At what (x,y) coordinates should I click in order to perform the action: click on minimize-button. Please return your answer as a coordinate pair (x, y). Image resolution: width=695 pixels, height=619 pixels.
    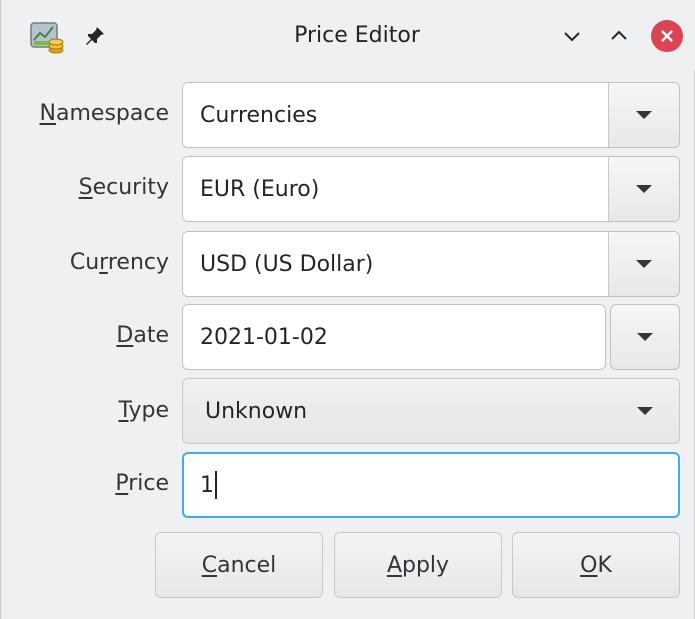
    Looking at the image, I should click on (572, 36).